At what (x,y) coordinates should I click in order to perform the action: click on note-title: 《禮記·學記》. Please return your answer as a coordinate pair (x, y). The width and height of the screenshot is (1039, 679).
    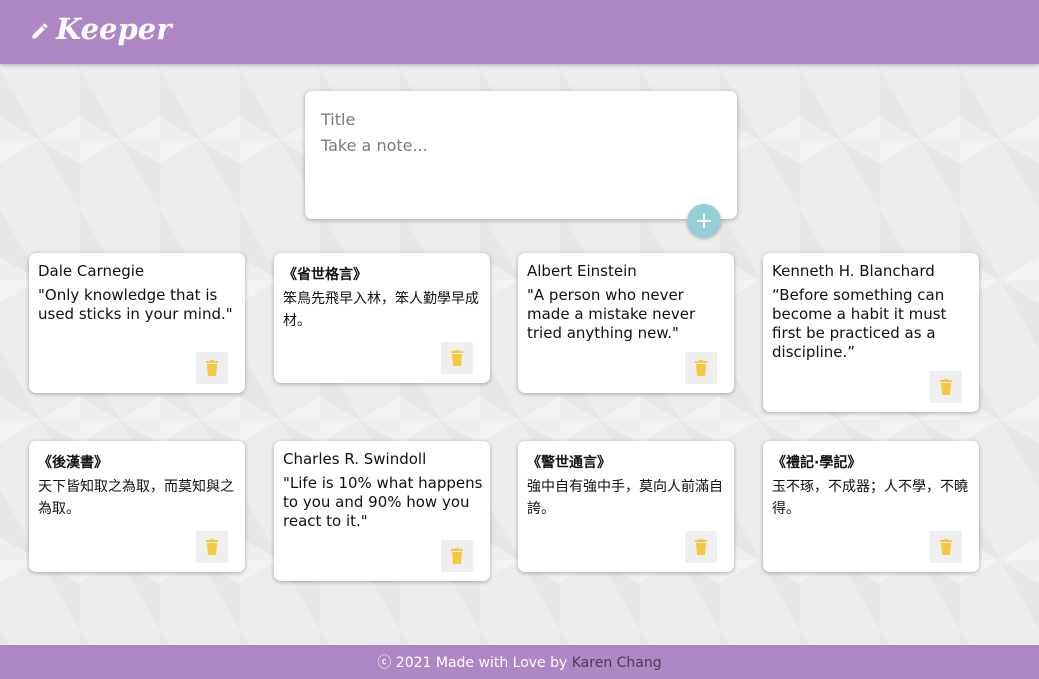
    Looking at the image, I should click on (817, 463).